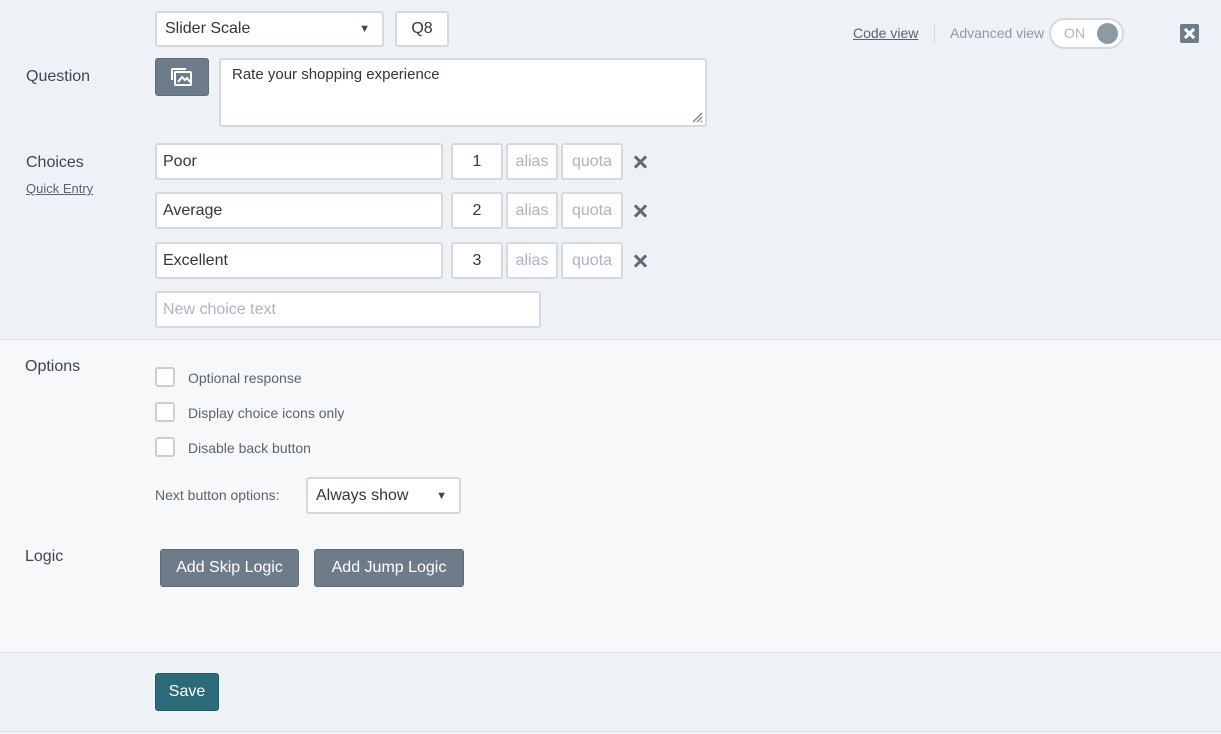 The image size is (1221, 734). I want to click on choice-text-value: Poor, so click(180, 161).